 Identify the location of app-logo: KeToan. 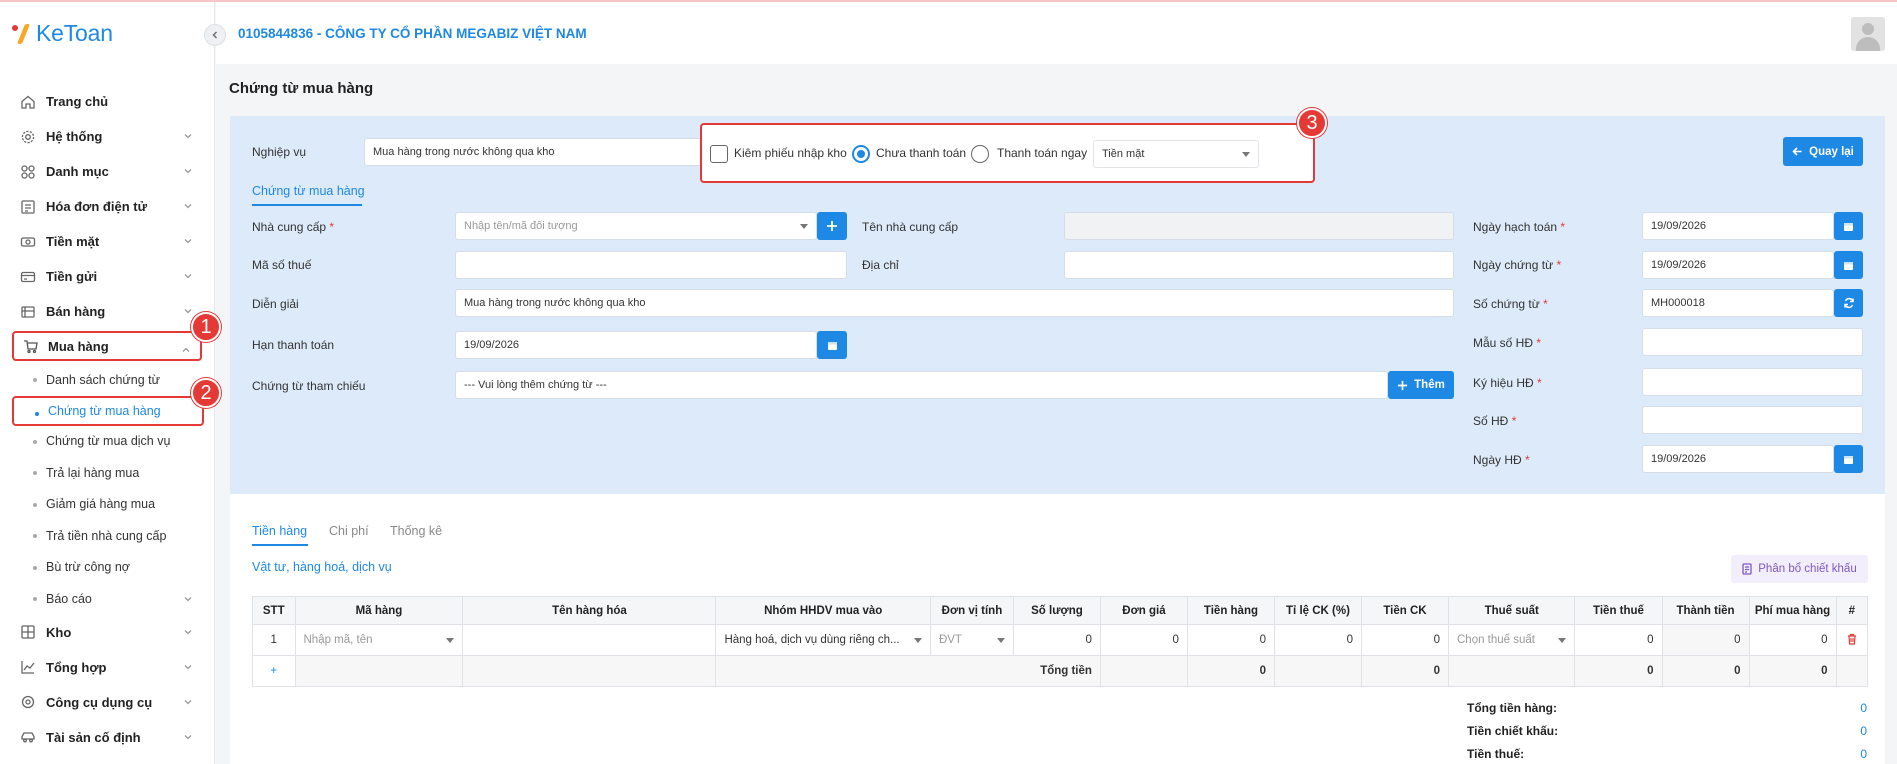
(62, 33).